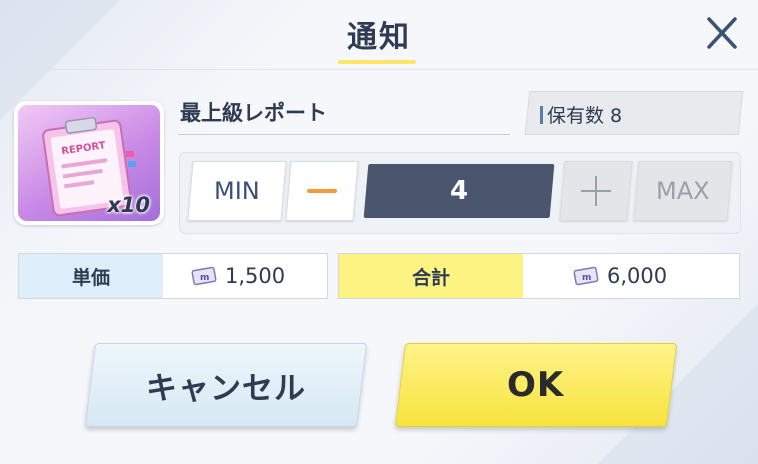 Image resolution: width=758 pixels, height=464 pixels. What do you see at coordinates (253, 113) in the screenshot?
I see `item-name: 最上級レポート` at bounding box center [253, 113].